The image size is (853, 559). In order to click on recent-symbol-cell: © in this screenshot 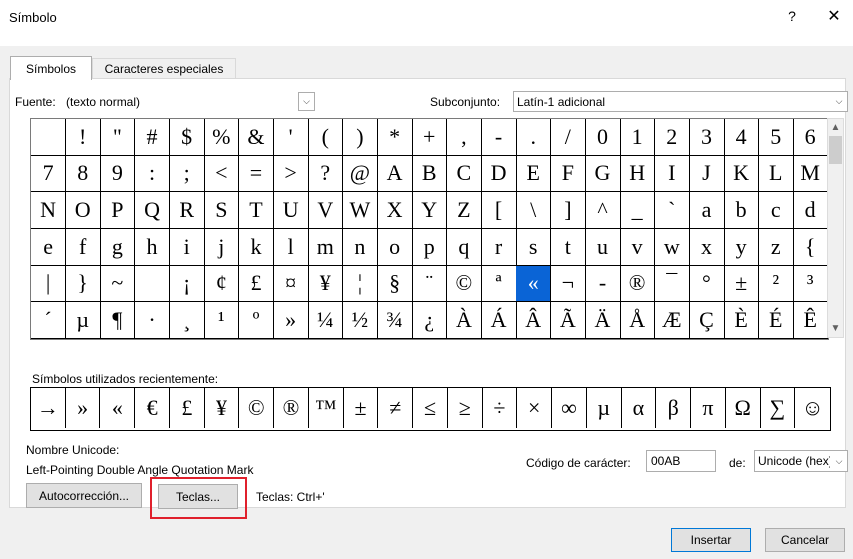, I will do `click(257, 408)`.